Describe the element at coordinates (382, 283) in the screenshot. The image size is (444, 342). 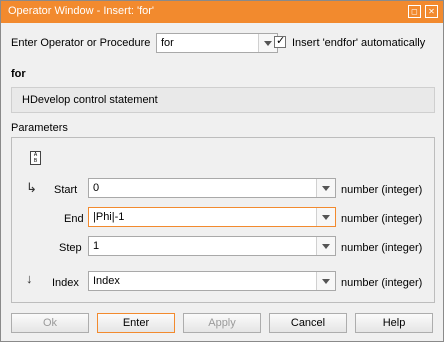
I see `param-index-type: number (integer)` at that location.